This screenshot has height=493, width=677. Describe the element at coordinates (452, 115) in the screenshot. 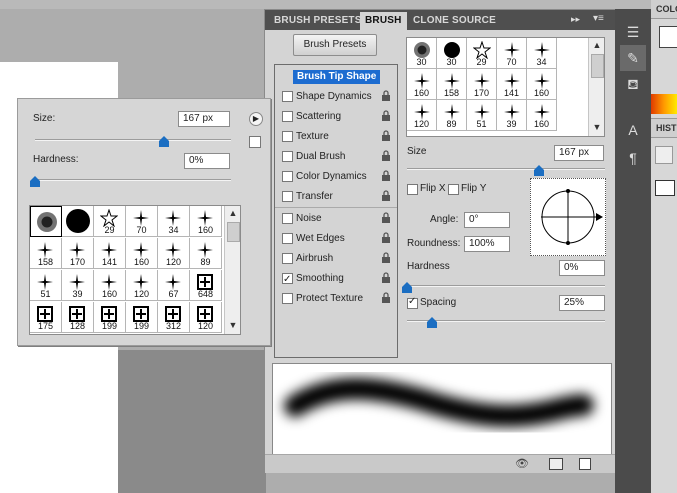

I see `brush-tip-cell: 89` at that location.